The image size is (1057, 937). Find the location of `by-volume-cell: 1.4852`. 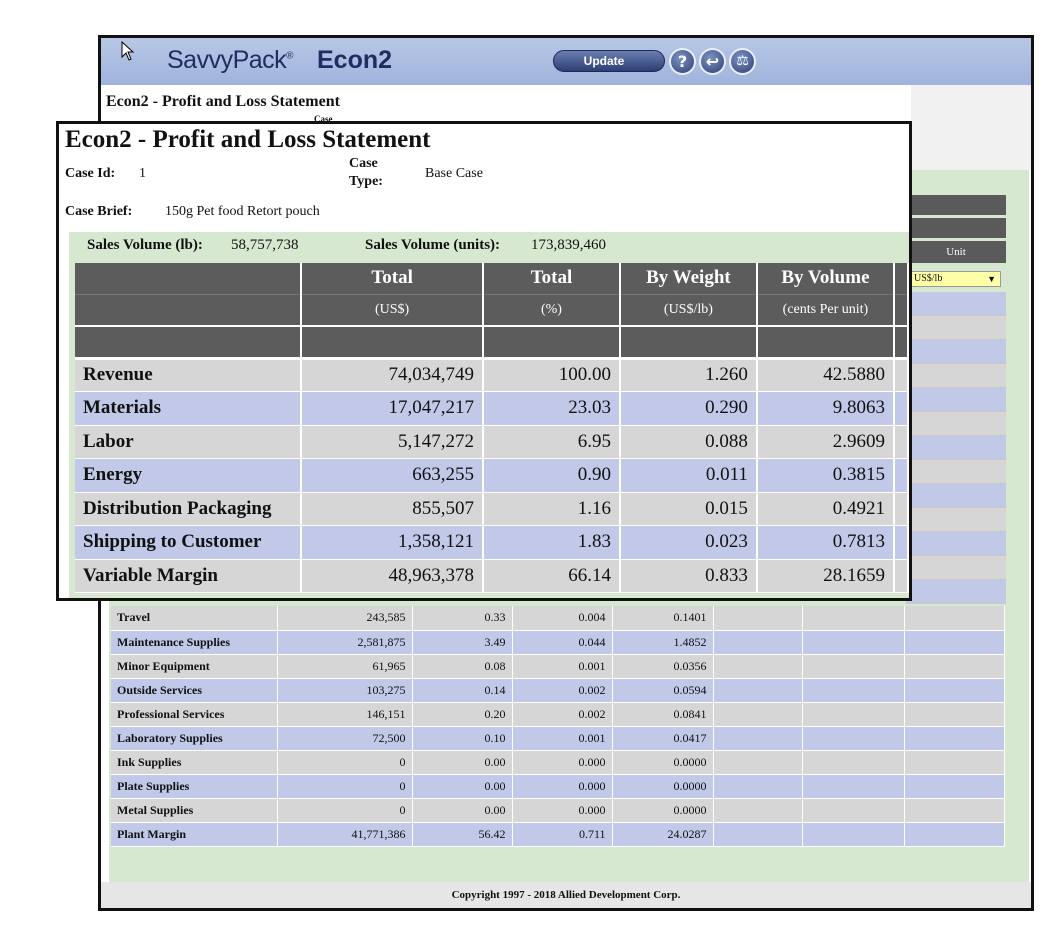

by-volume-cell: 1.4852 is located at coordinates (663, 642).